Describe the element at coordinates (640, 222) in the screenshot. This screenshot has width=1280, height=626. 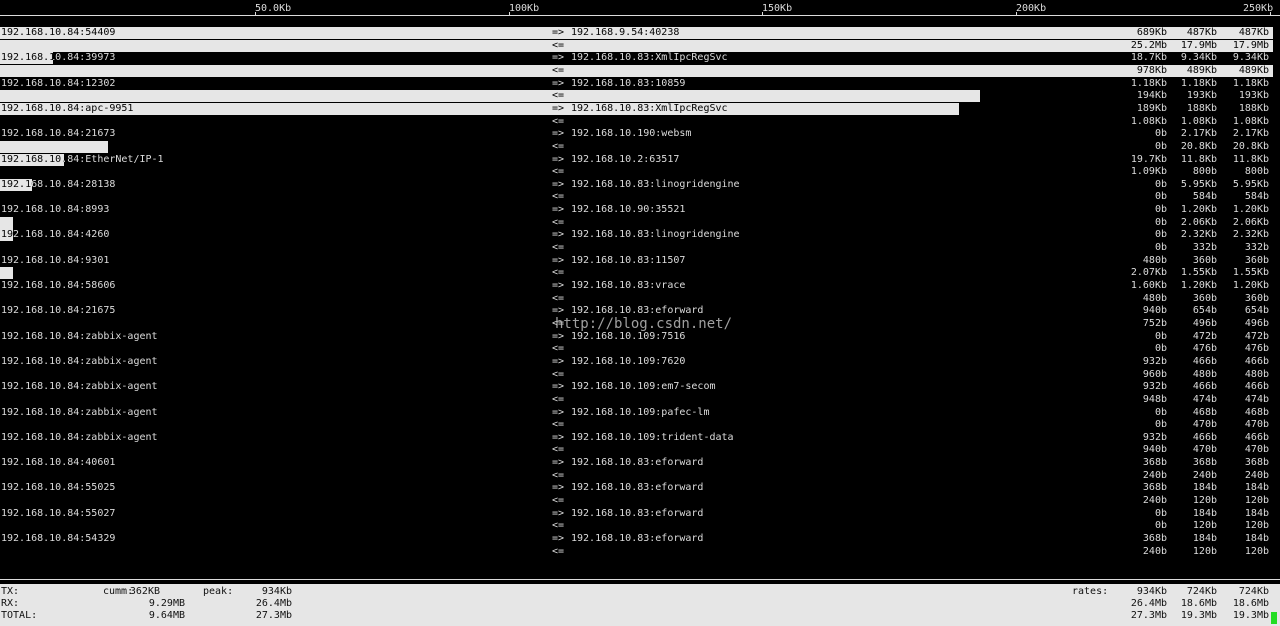
I see `rx-line: <= 0b 2.06Kb 2.06Kb` at that location.